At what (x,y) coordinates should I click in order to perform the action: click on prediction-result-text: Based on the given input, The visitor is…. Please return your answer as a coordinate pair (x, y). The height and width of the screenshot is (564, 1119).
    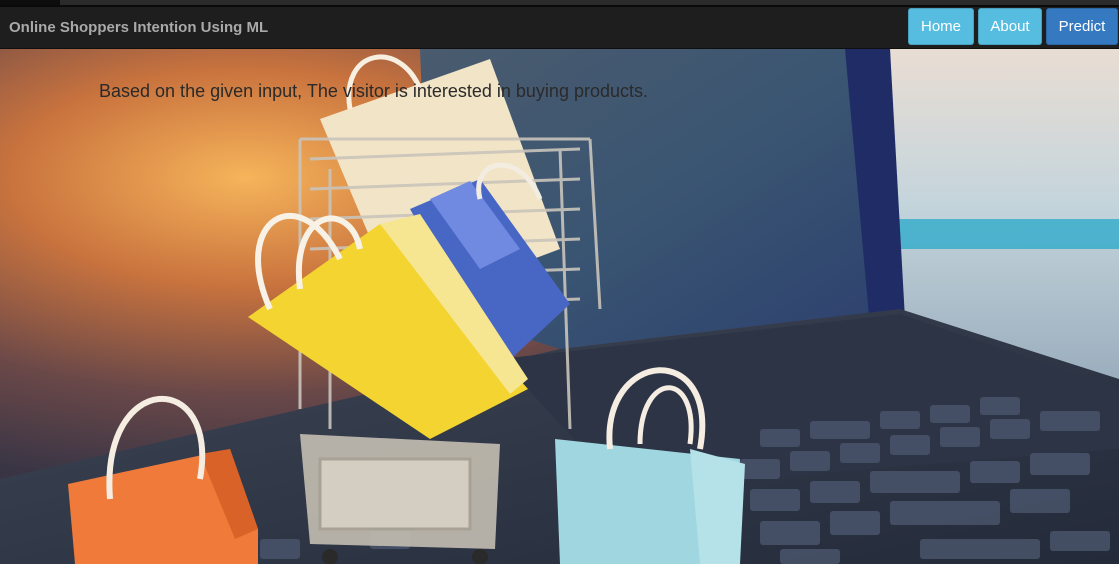
    Looking at the image, I should click on (373, 91).